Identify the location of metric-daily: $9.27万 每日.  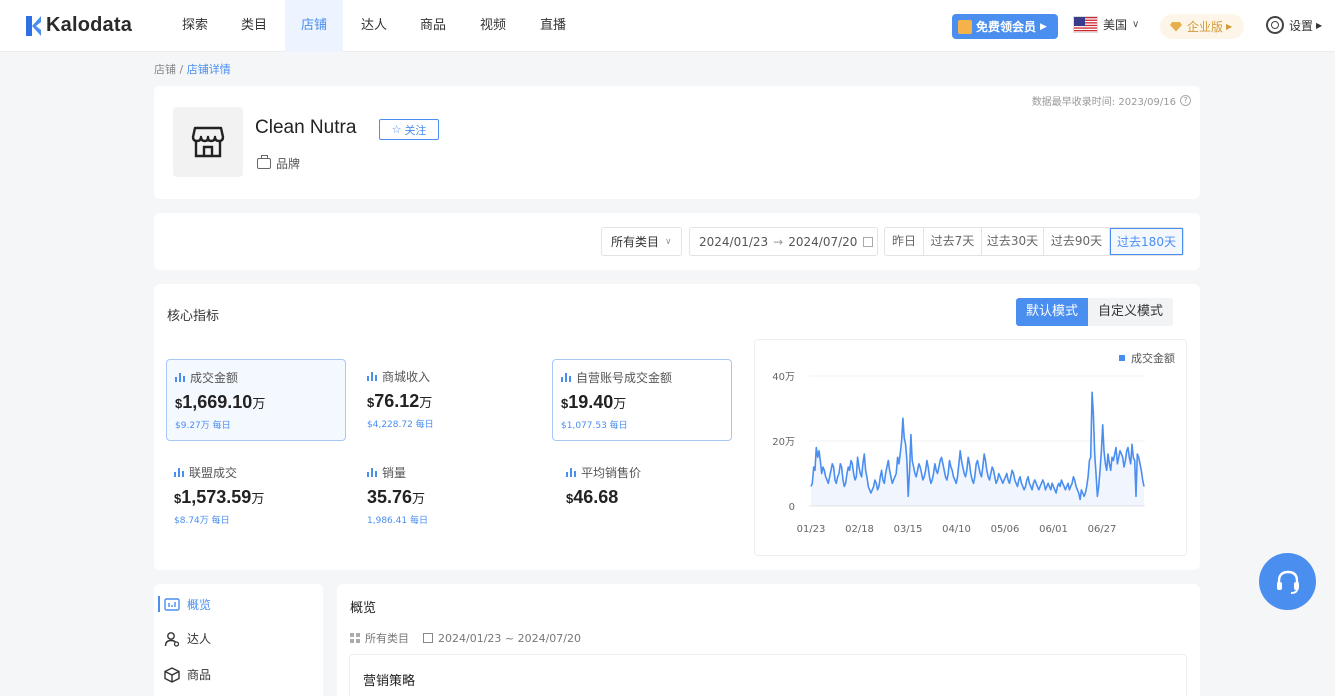
(203, 426).